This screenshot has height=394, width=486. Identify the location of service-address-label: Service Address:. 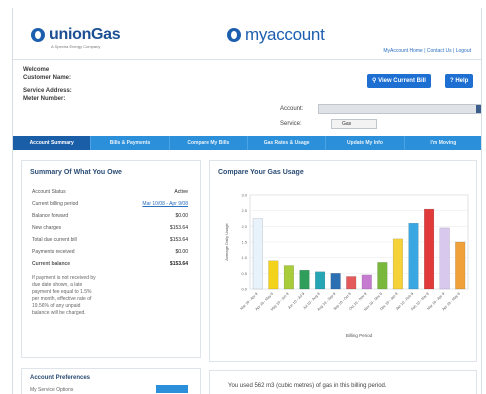
(47, 91).